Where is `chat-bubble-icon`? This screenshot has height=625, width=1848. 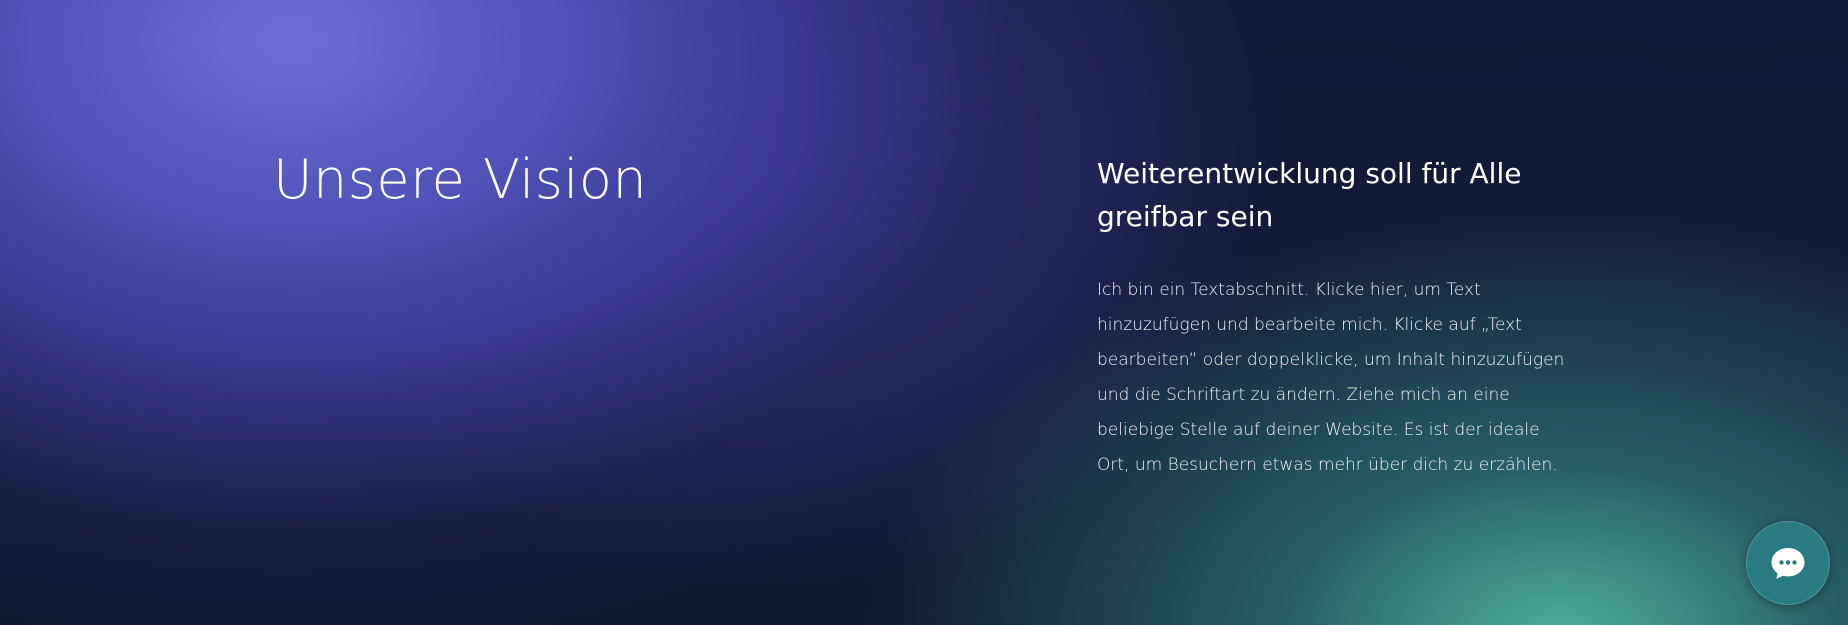
chat-bubble-icon is located at coordinates (1788, 563).